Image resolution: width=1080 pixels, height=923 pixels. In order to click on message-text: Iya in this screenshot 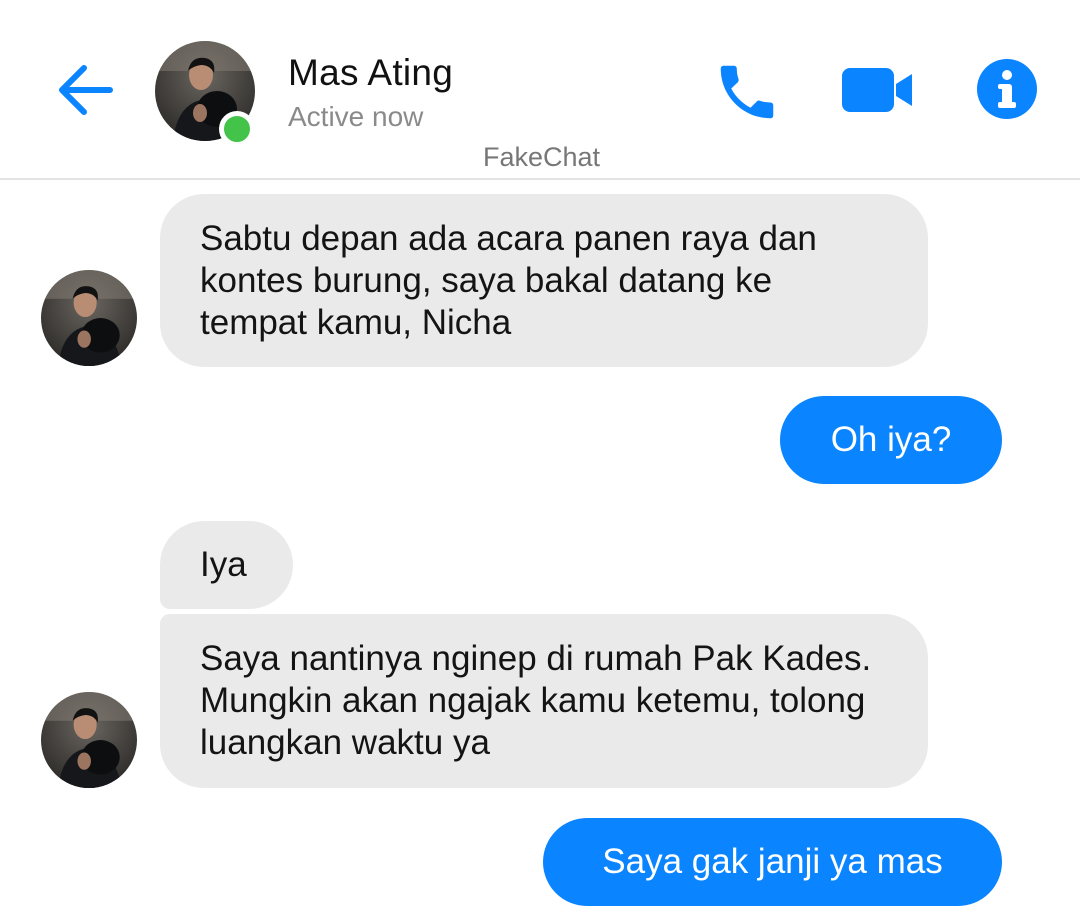, I will do `click(223, 564)`.